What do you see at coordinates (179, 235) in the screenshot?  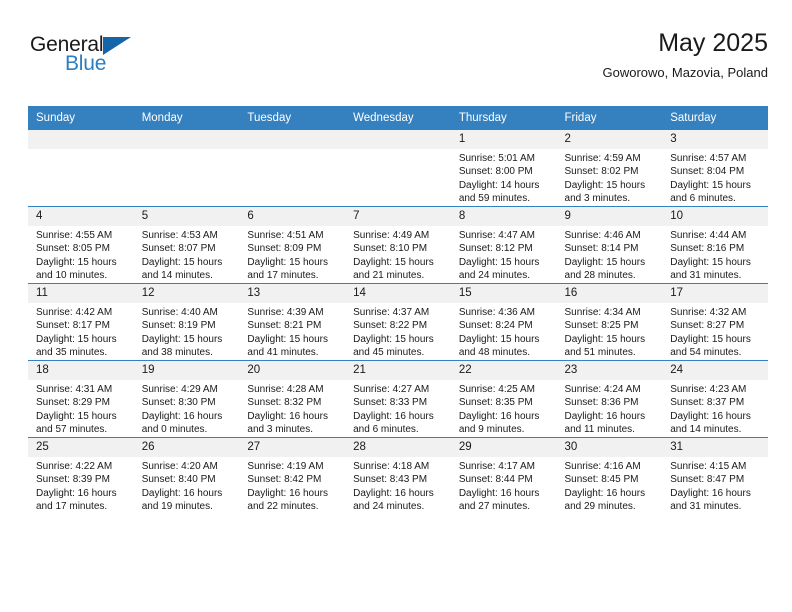 I see `day-detail-line: Sunrise: 4:53 AM` at bounding box center [179, 235].